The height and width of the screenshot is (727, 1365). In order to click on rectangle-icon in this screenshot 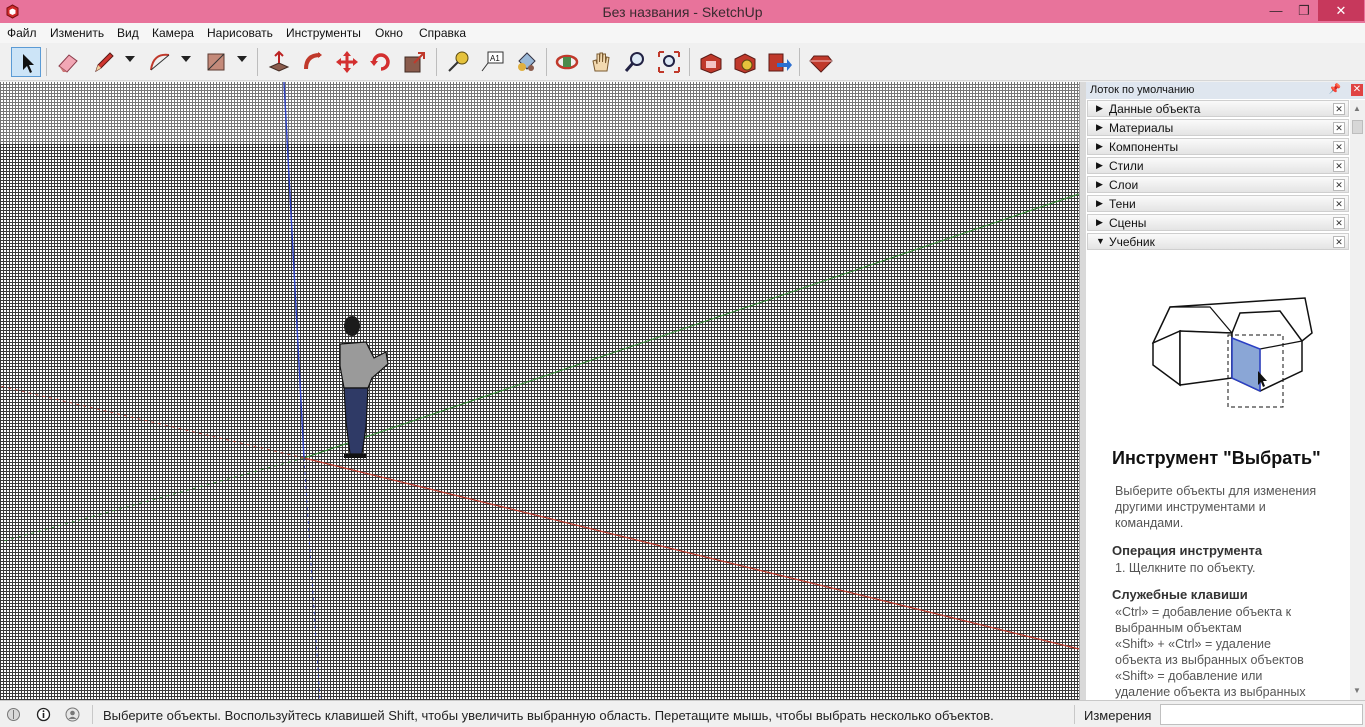, I will do `click(216, 62)`.